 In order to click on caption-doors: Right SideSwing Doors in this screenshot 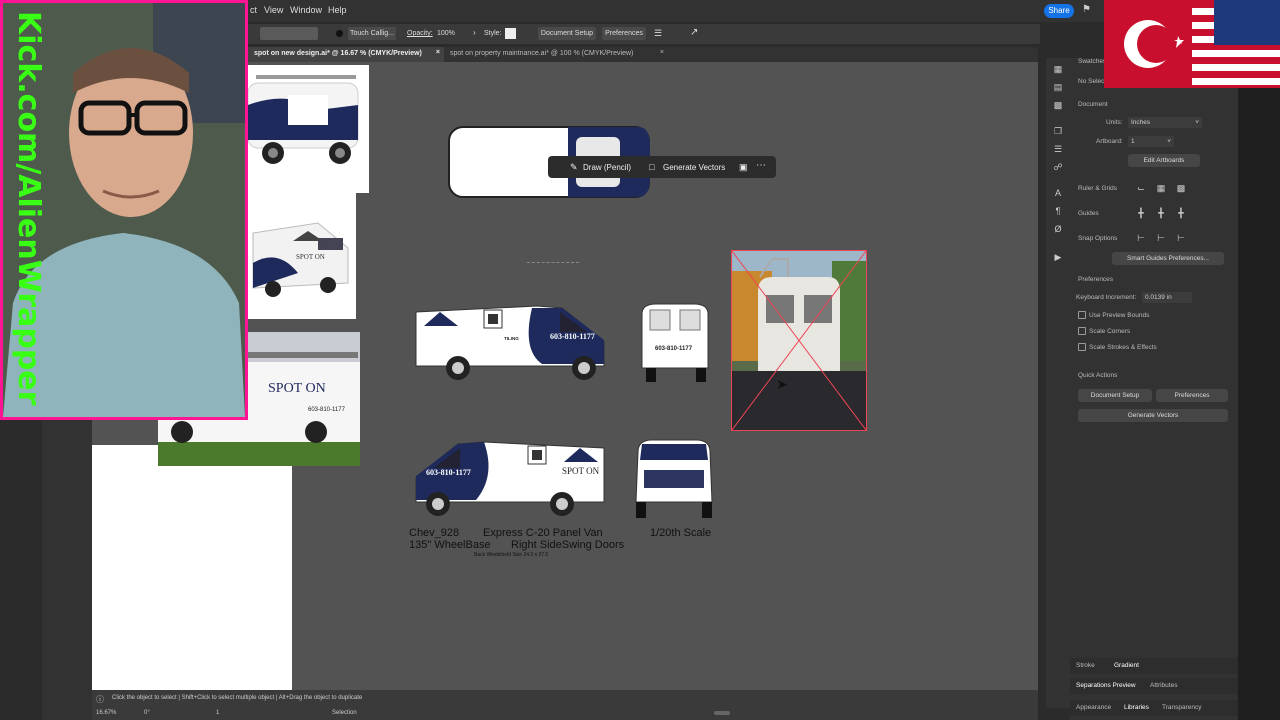, I will do `click(568, 545)`.